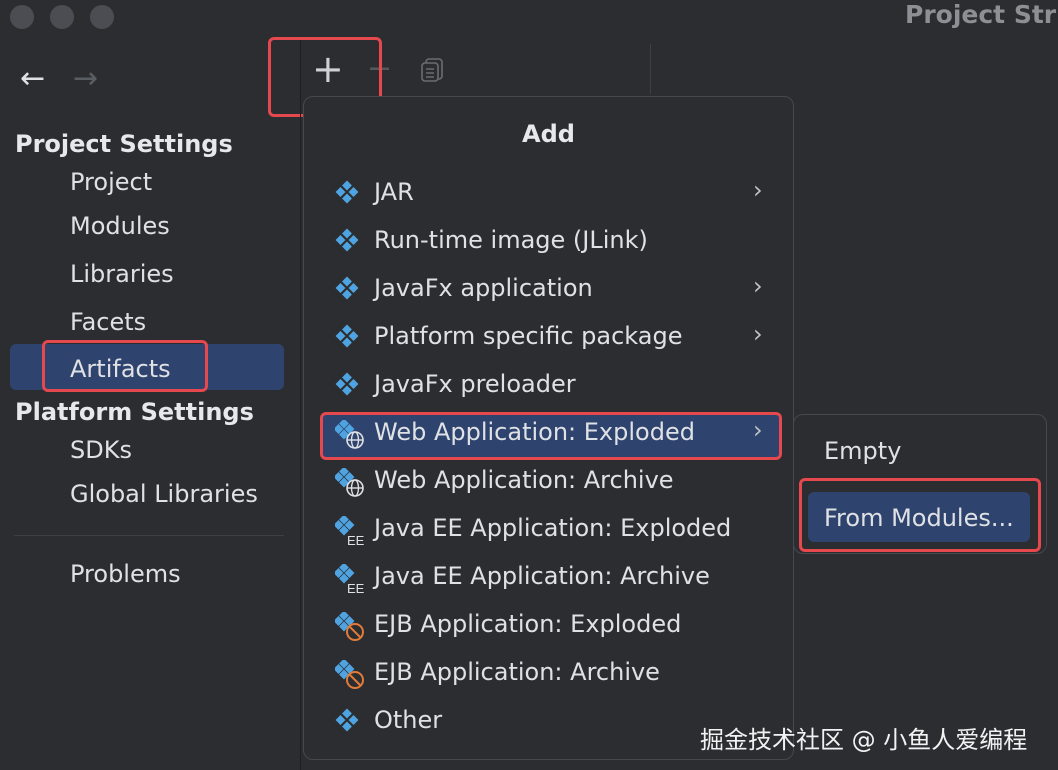 Image resolution: width=1058 pixels, height=770 pixels. Describe the element at coordinates (524, 480) in the screenshot. I see `popup-item-label: Web Application: Archive` at that location.